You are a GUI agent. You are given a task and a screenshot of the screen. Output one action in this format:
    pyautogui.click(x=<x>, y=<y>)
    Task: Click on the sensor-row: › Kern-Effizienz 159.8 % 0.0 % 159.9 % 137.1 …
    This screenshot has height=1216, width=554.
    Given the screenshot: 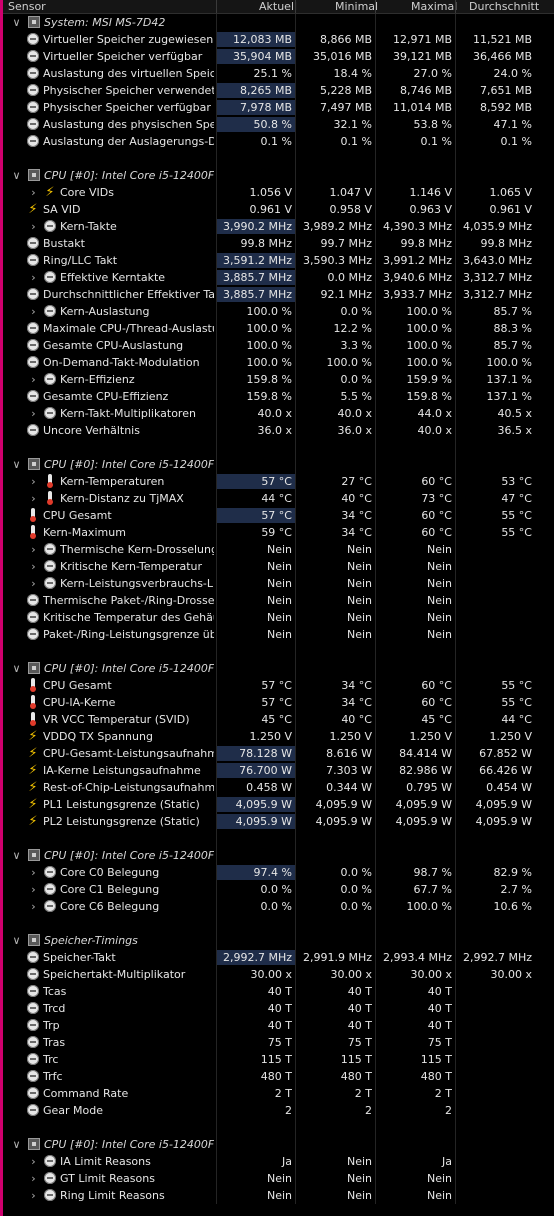 What is the action you would take?
    pyautogui.click(x=278, y=379)
    